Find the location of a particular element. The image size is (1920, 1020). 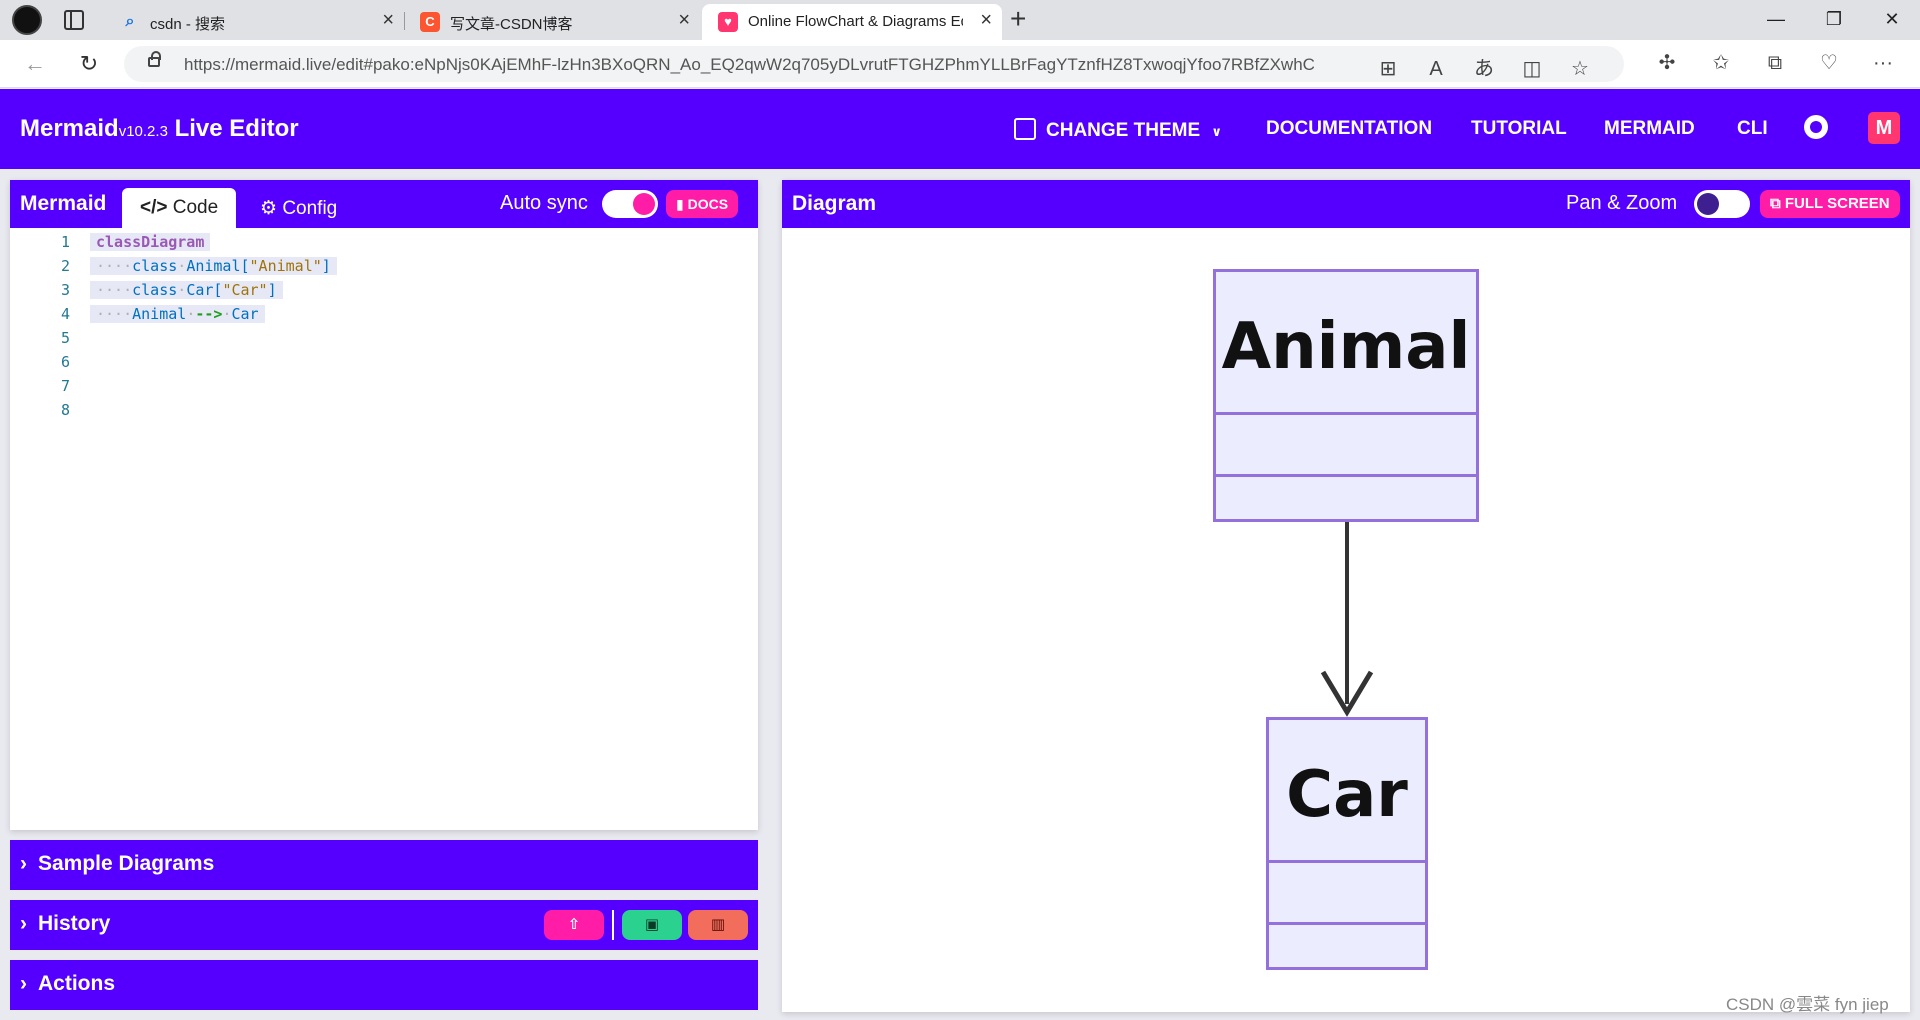

class-name: Car is located at coordinates (1347, 795).